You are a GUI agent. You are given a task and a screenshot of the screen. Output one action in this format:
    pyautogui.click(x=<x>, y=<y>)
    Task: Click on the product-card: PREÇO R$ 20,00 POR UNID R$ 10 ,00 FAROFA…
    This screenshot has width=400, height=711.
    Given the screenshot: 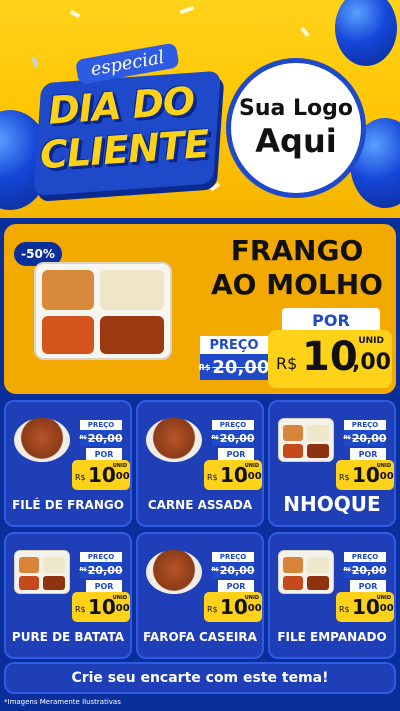 What is the action you would take?
    pyautogui.click(x=200, y=595)
    